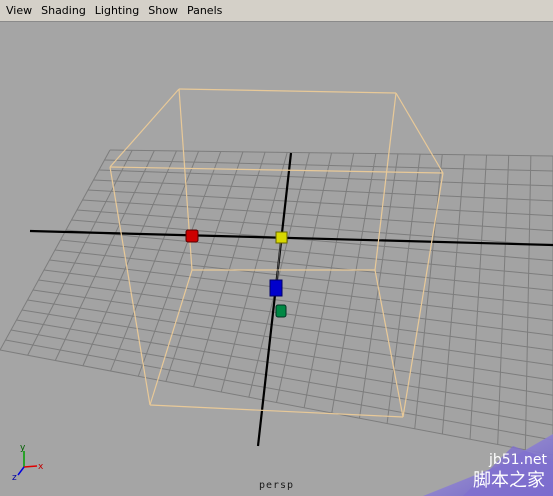 This screenshot has width=553, height=496. I want to click on menu-show: Show, so click(162, 11).